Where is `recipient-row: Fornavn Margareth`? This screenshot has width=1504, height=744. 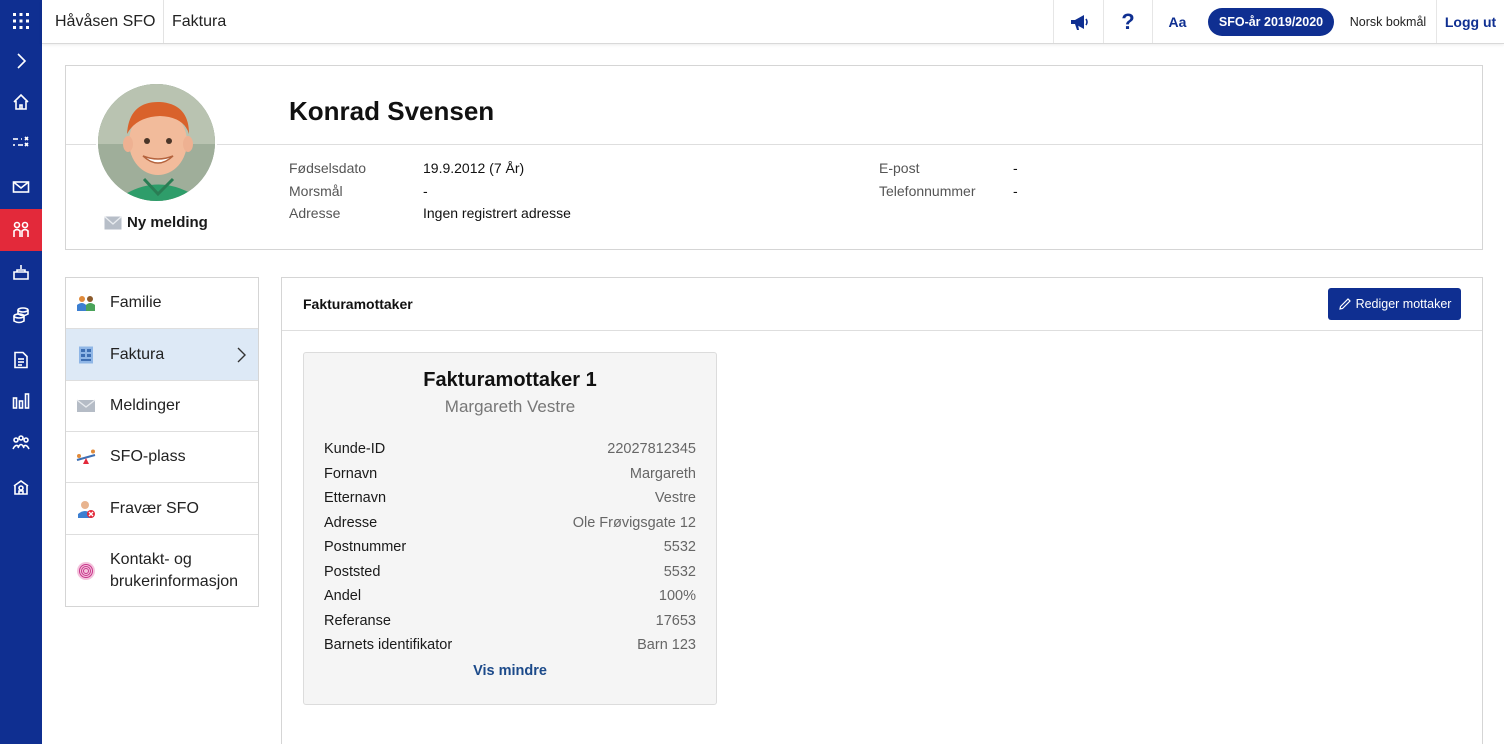
recipient-row: Fornavn Margareth is located at coordinates (510, 476).